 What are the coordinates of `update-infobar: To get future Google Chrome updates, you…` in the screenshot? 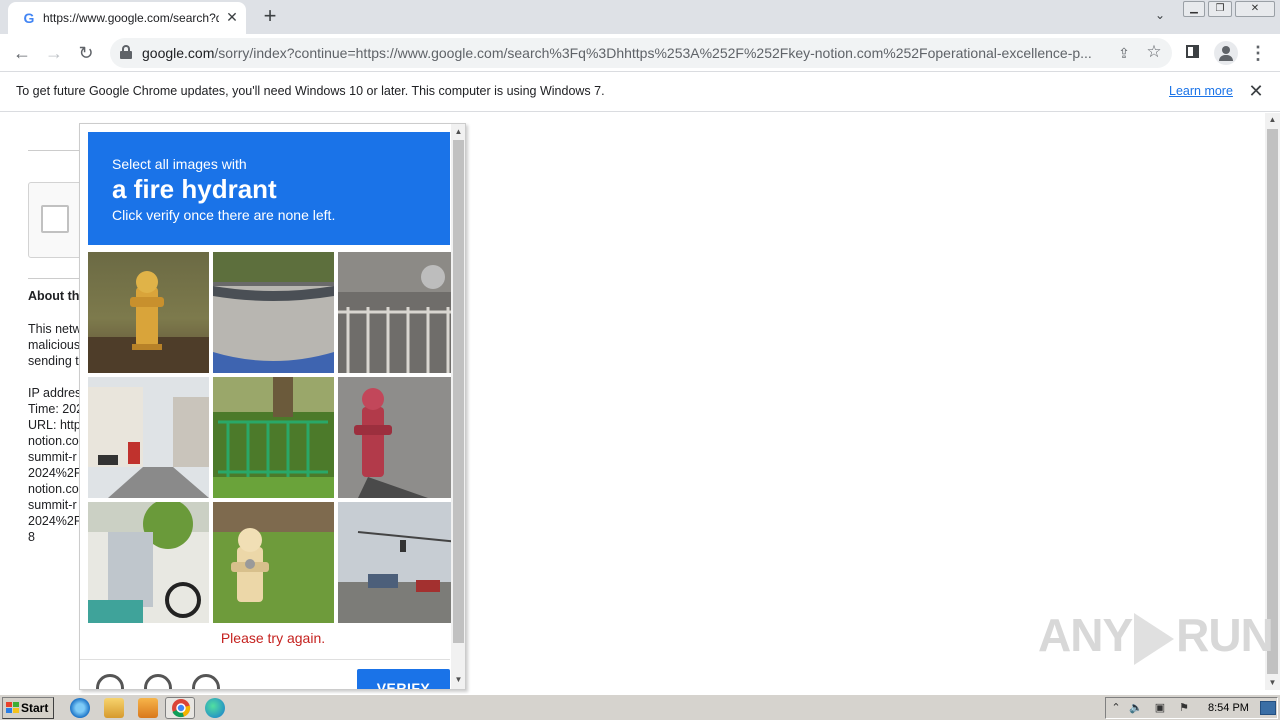 It's located at (640, 92).